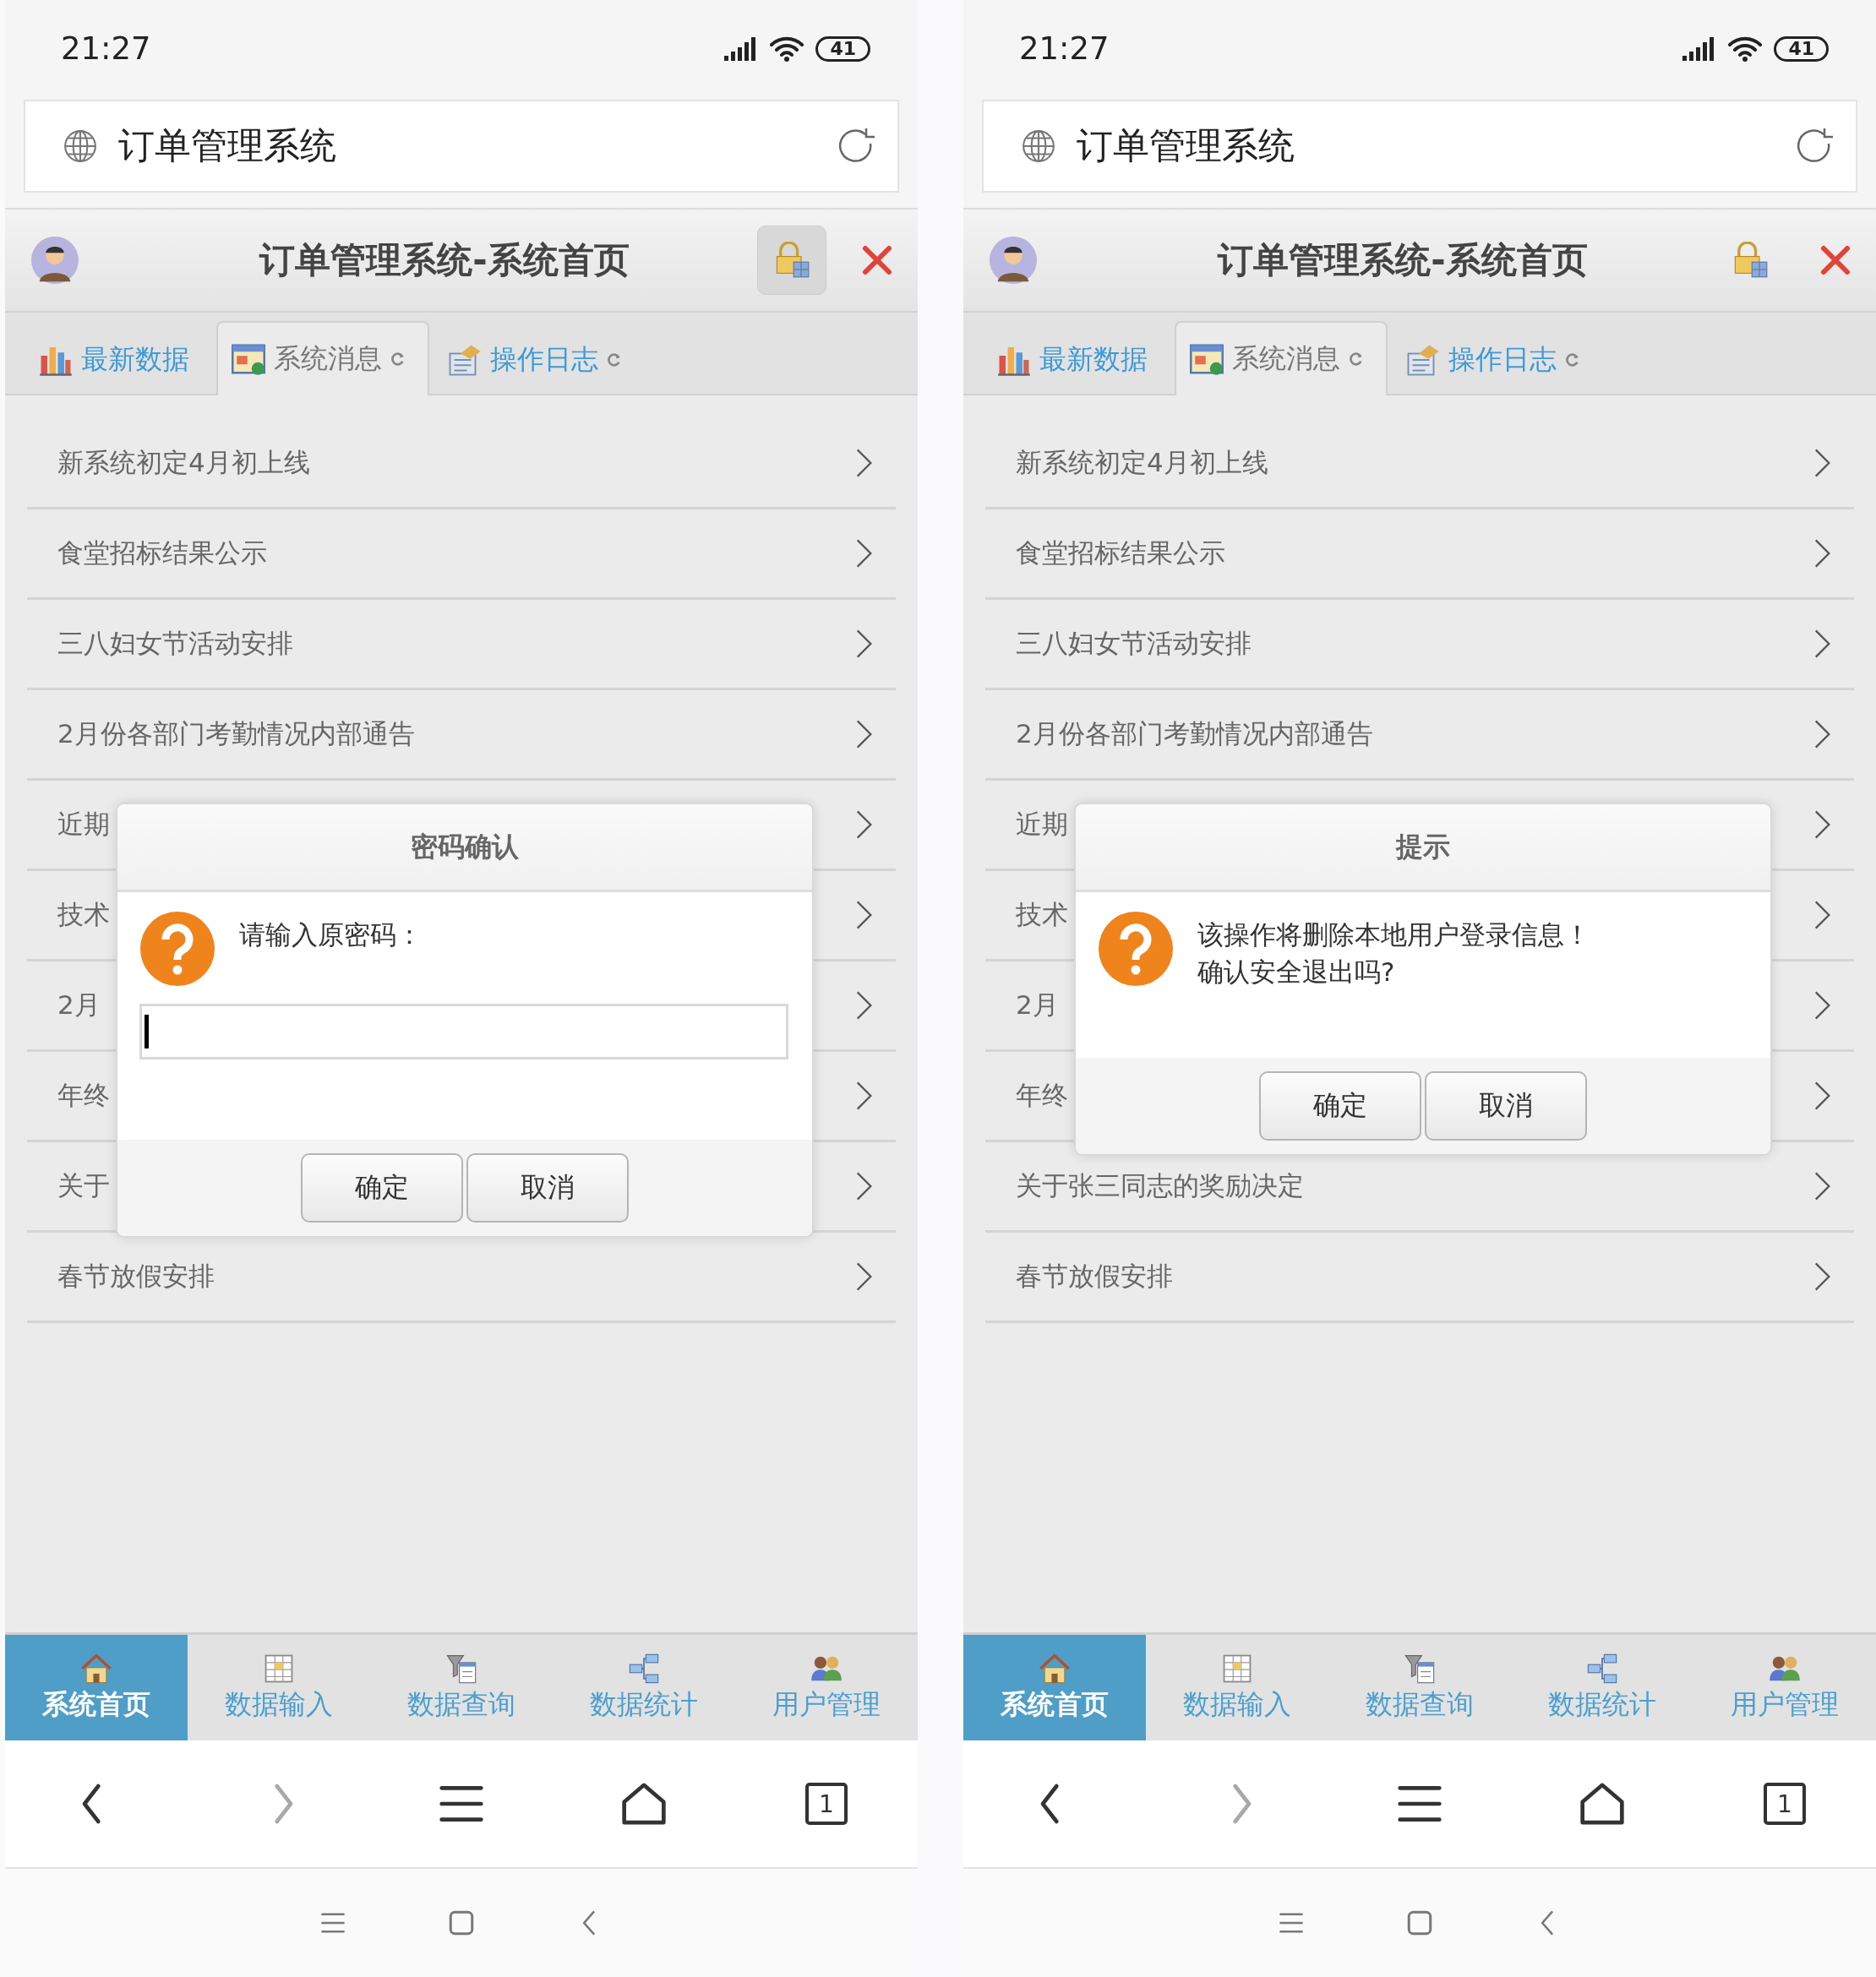  What do you see at coordinates (463, 1031) in the screenshot?
I see `password-field` at bounding box center [463, 1031].